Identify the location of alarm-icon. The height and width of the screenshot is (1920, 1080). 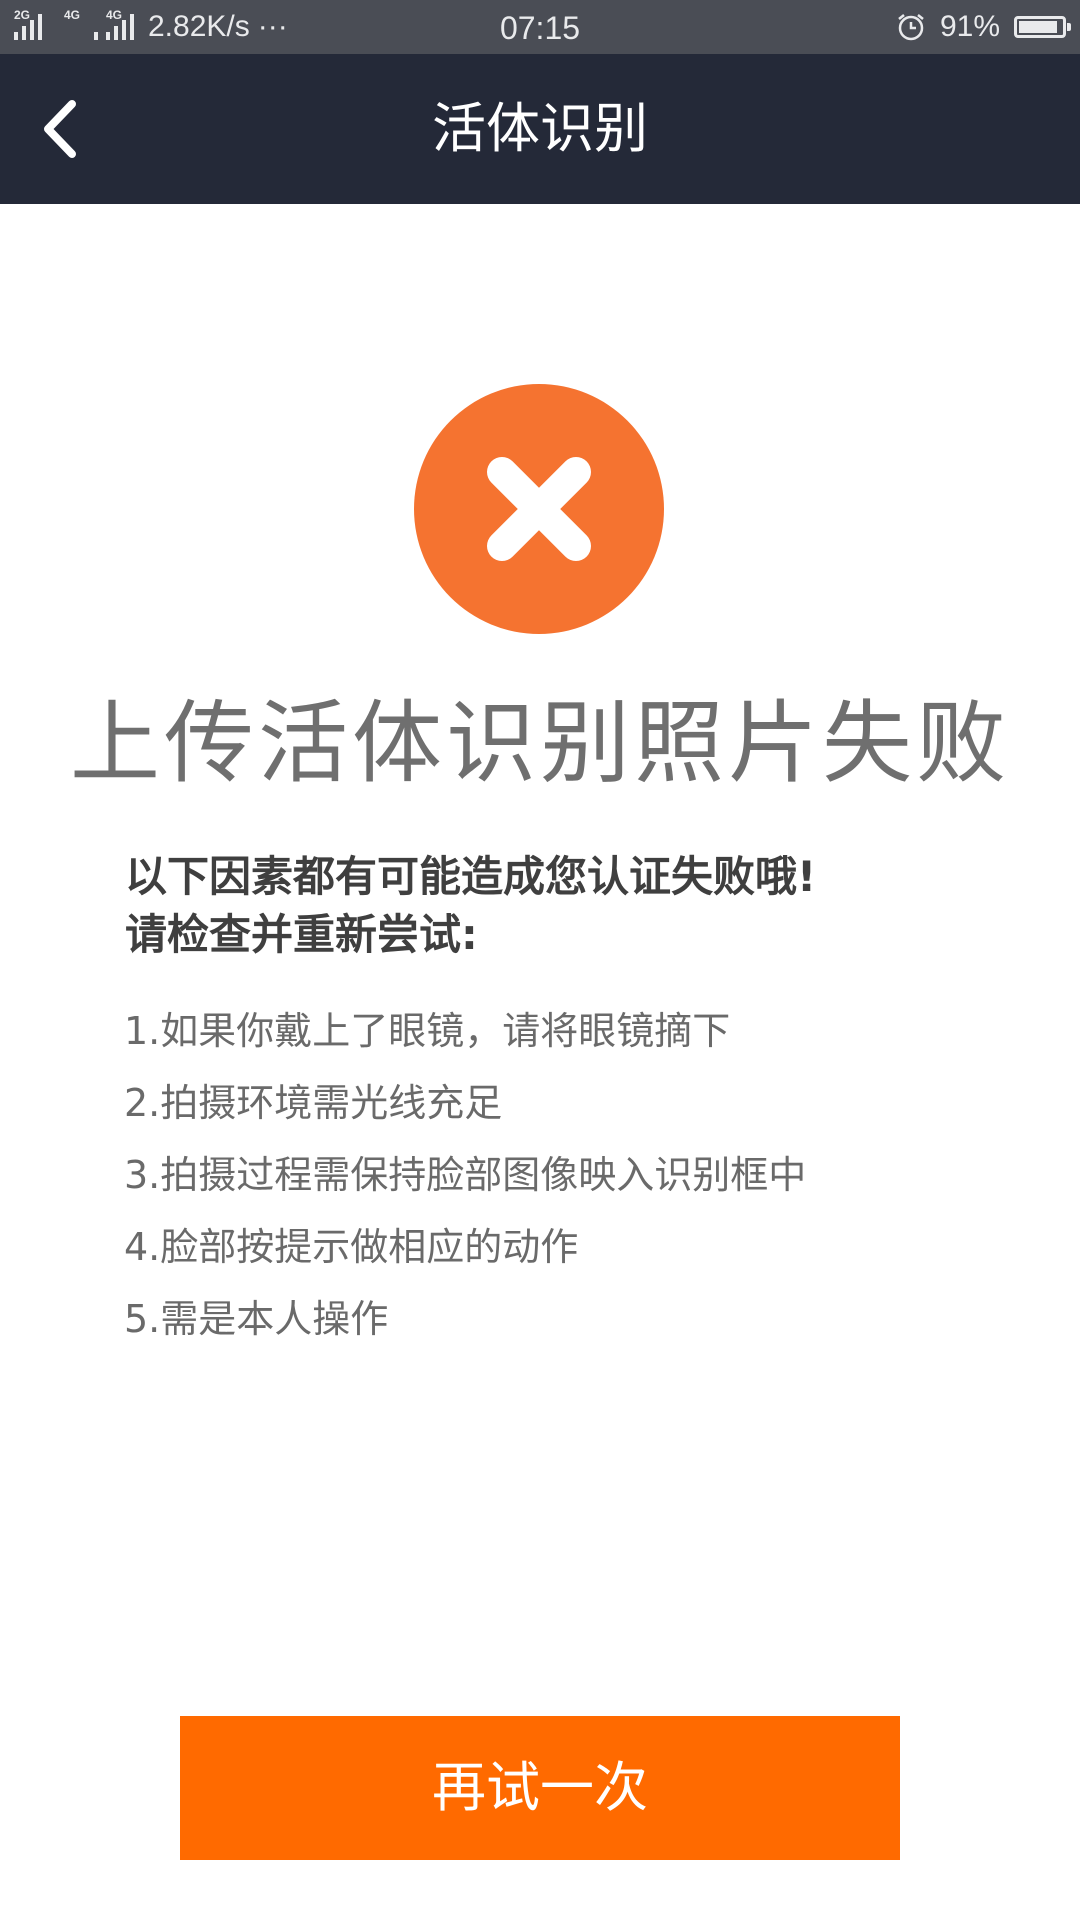
(911, 27).